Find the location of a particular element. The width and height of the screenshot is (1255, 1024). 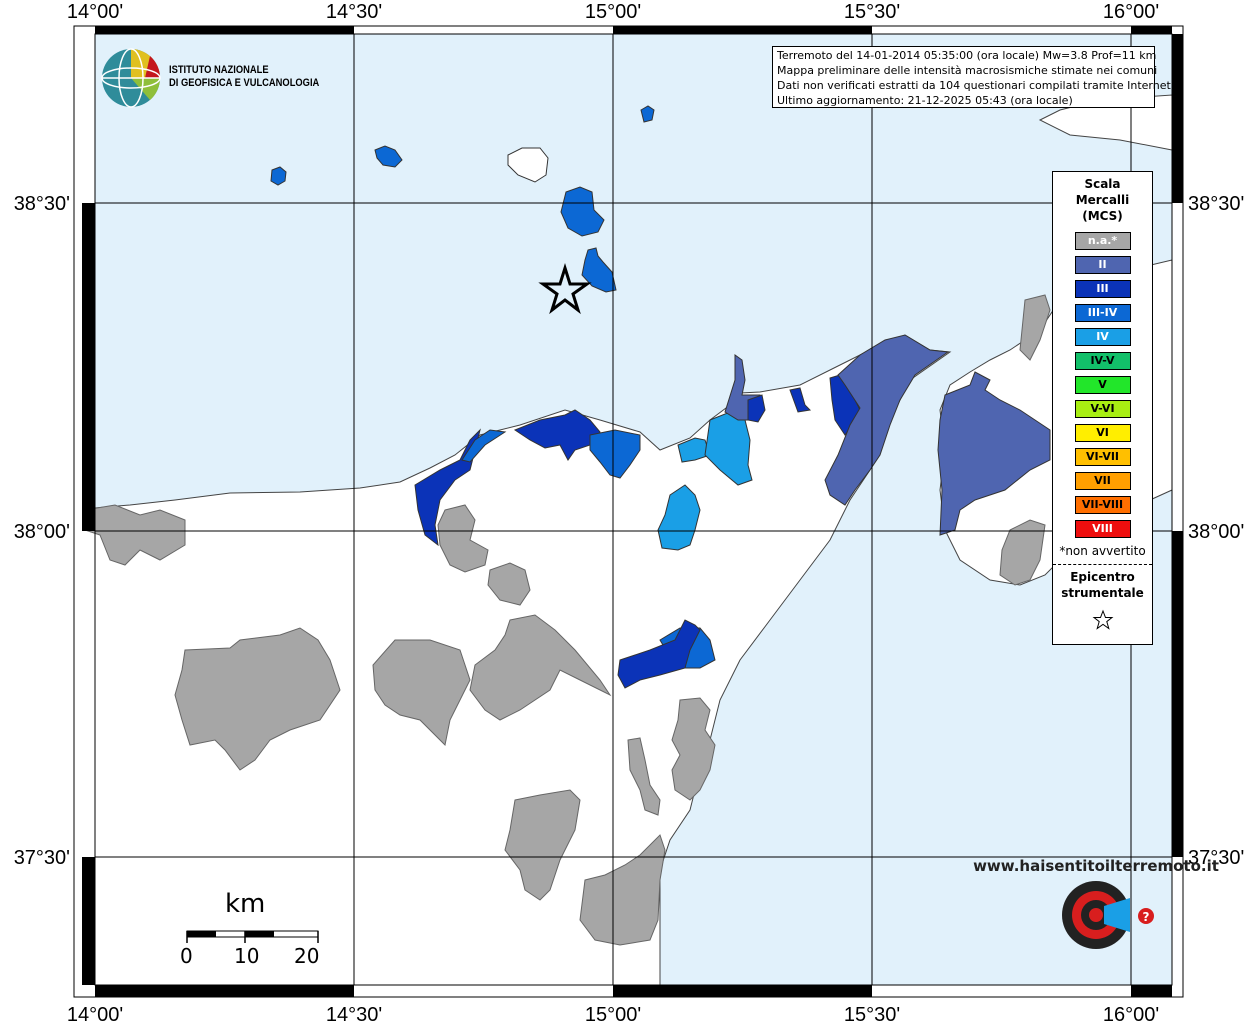

legend-epicenter-line1: Epicentro is located at coordinates (1102, 577).